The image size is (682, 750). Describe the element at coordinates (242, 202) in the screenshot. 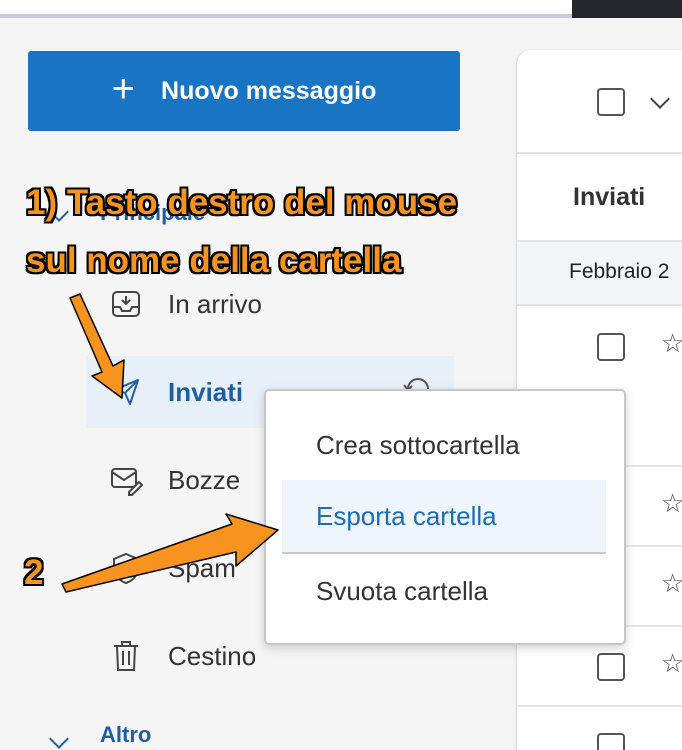

I see `annotation-step1-line1: 1) Tasto destro del mouse` at that location.